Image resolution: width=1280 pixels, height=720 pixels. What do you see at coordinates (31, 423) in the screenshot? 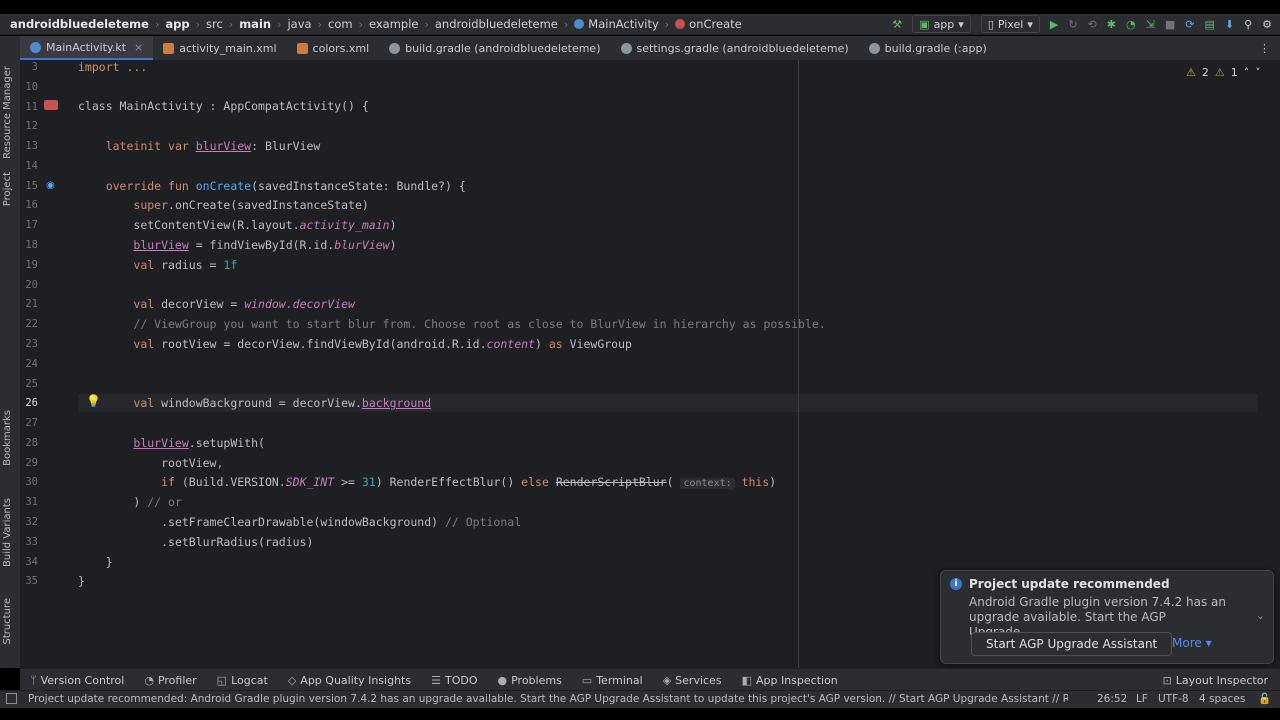
I see `line-number: 27` at bounding box center [31, 423].